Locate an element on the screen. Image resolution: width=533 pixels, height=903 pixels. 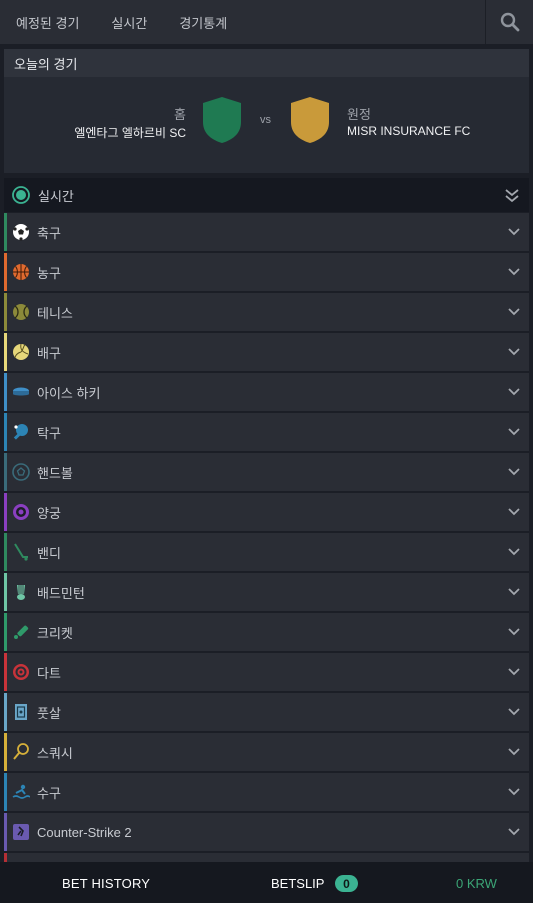
sport-label: 밴디 is located at coordinates (49, 553).